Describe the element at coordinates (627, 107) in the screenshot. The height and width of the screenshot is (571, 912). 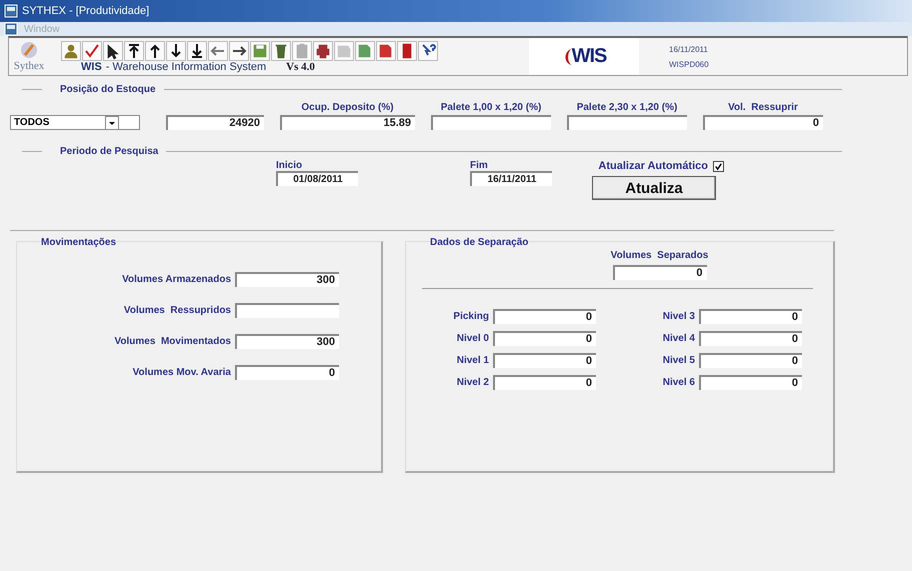
I see `field-label: Palete 2,30 x 1,20 (%)` at that location.